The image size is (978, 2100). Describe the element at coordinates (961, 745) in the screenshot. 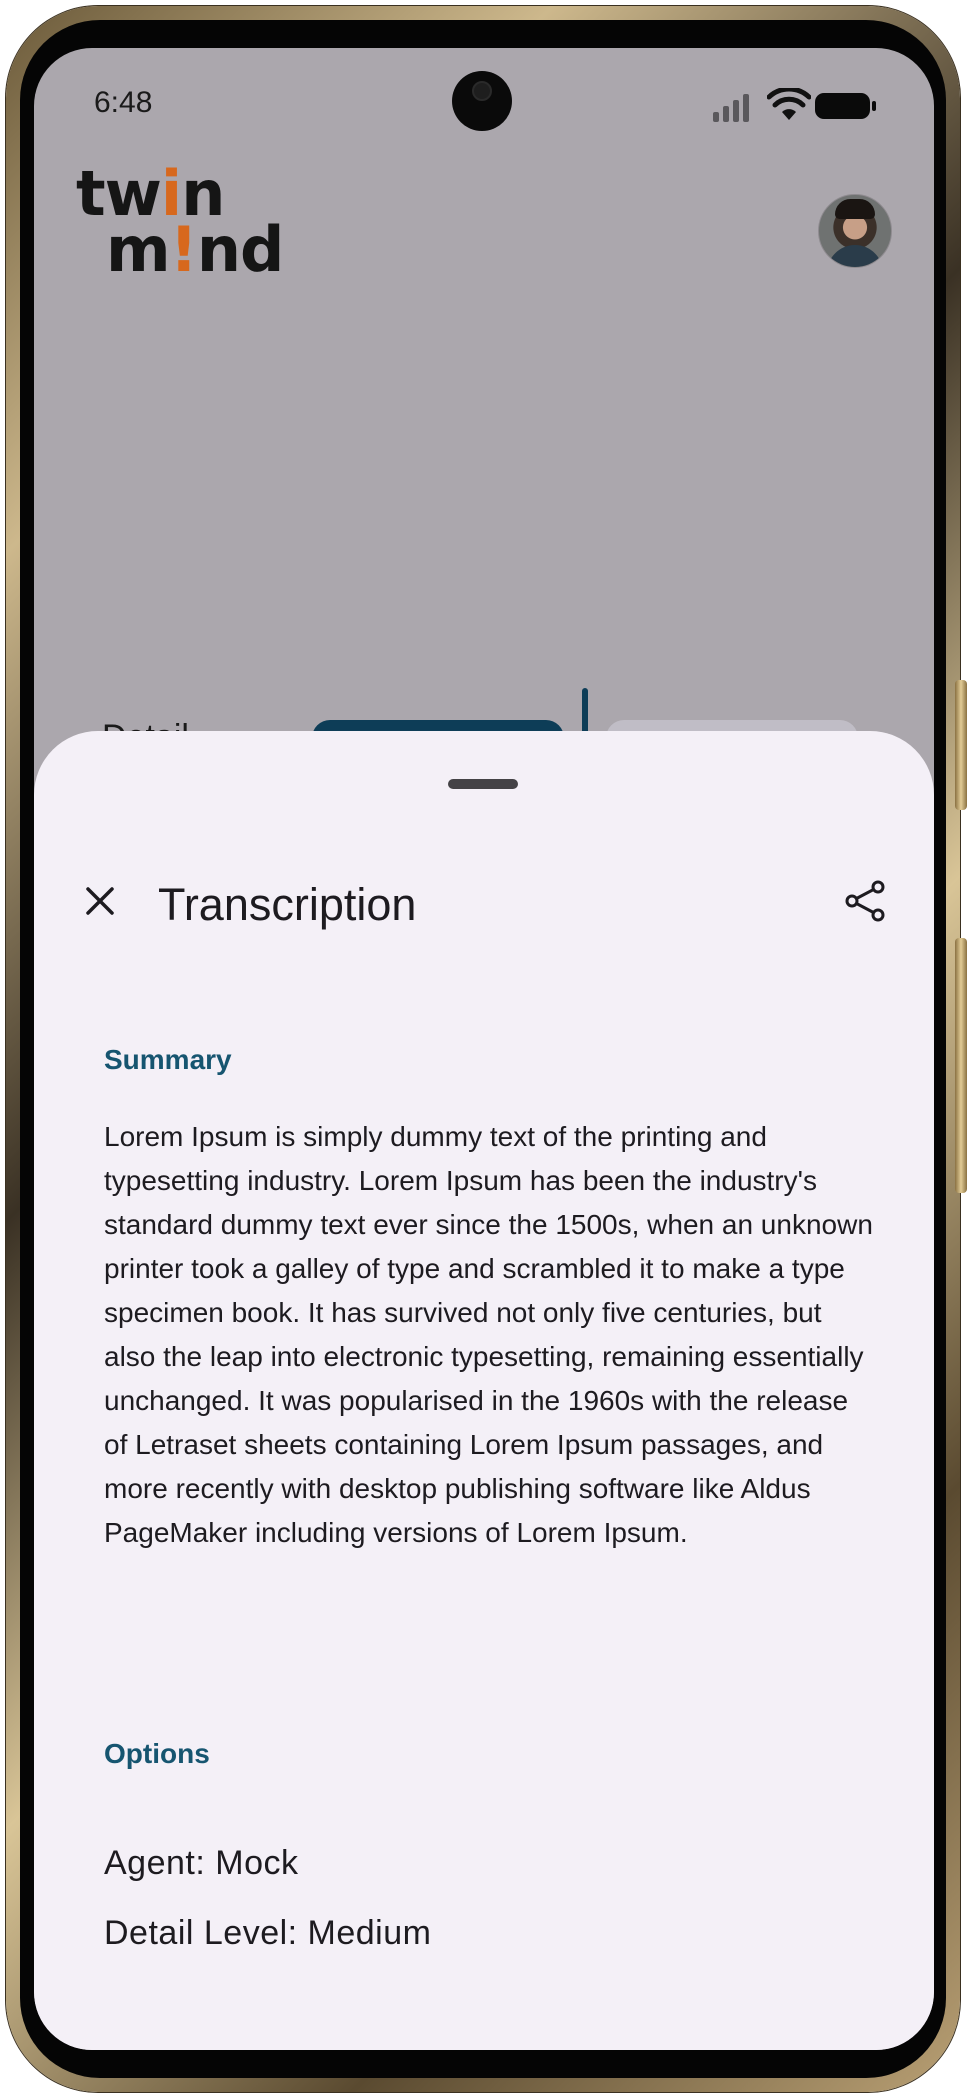

I see `volume-button` at that location.